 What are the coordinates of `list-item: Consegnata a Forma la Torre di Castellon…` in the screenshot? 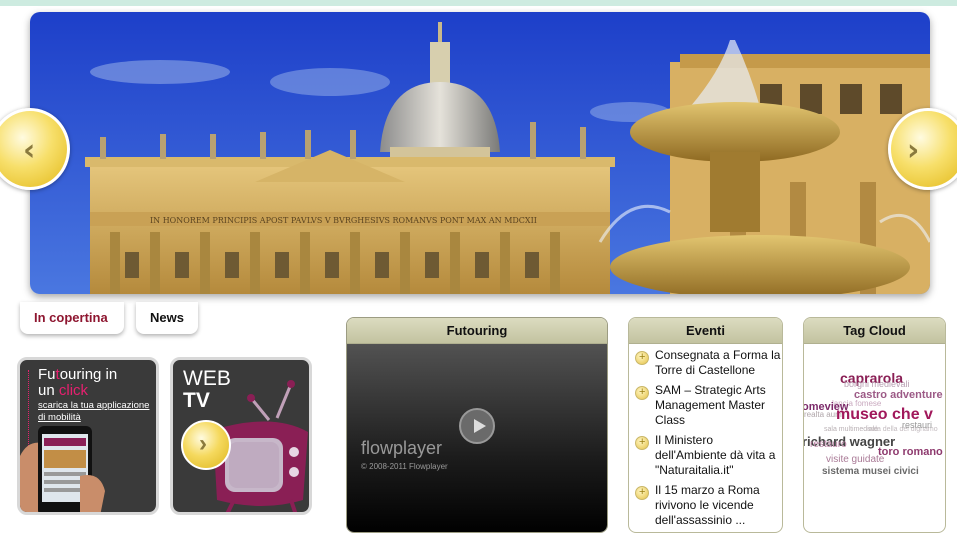 It's located at (706, 363).